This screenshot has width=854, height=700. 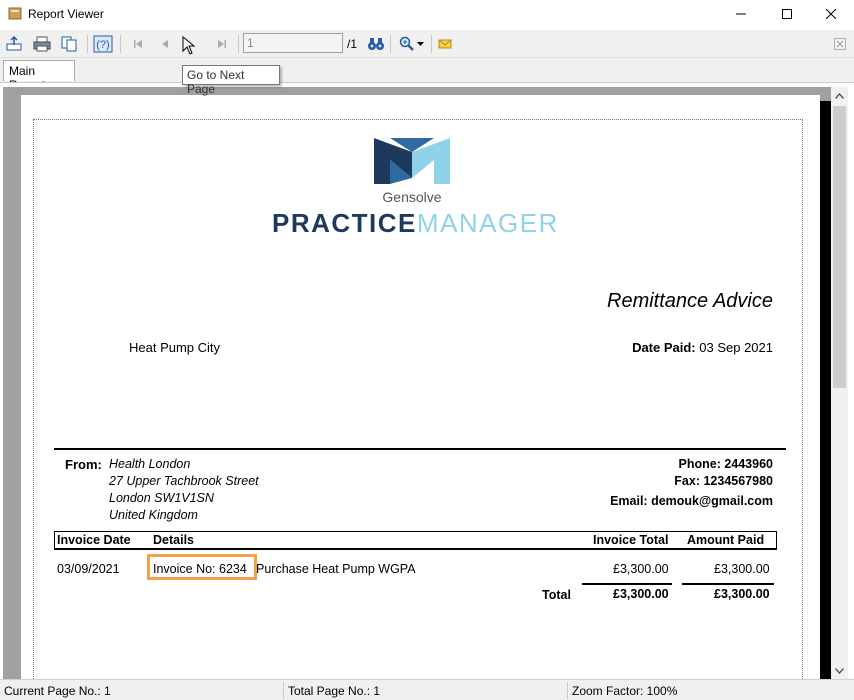 I want to click on column-header-invoice-total: Invoice Total, so click(x=631, y=540).